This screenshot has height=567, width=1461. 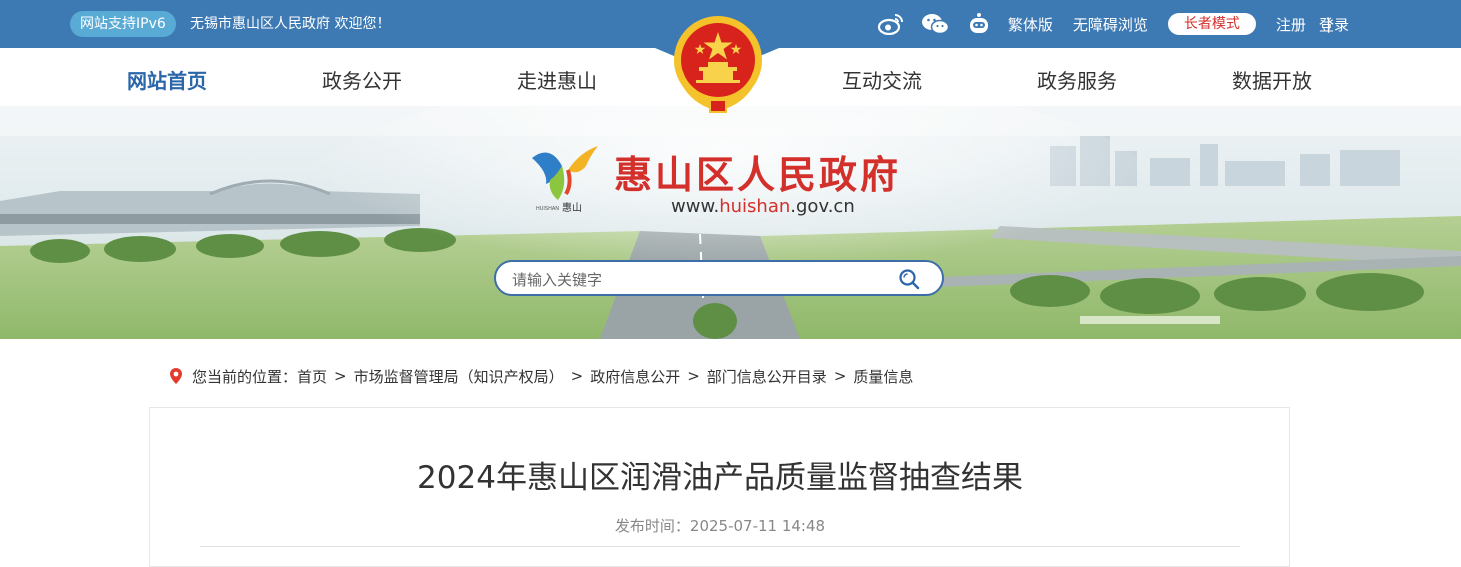 What do you see at coordinates (758, 174) in the screenshot?
I see `site-name: 惠山区人民政府` at bounding box center [758, 174].